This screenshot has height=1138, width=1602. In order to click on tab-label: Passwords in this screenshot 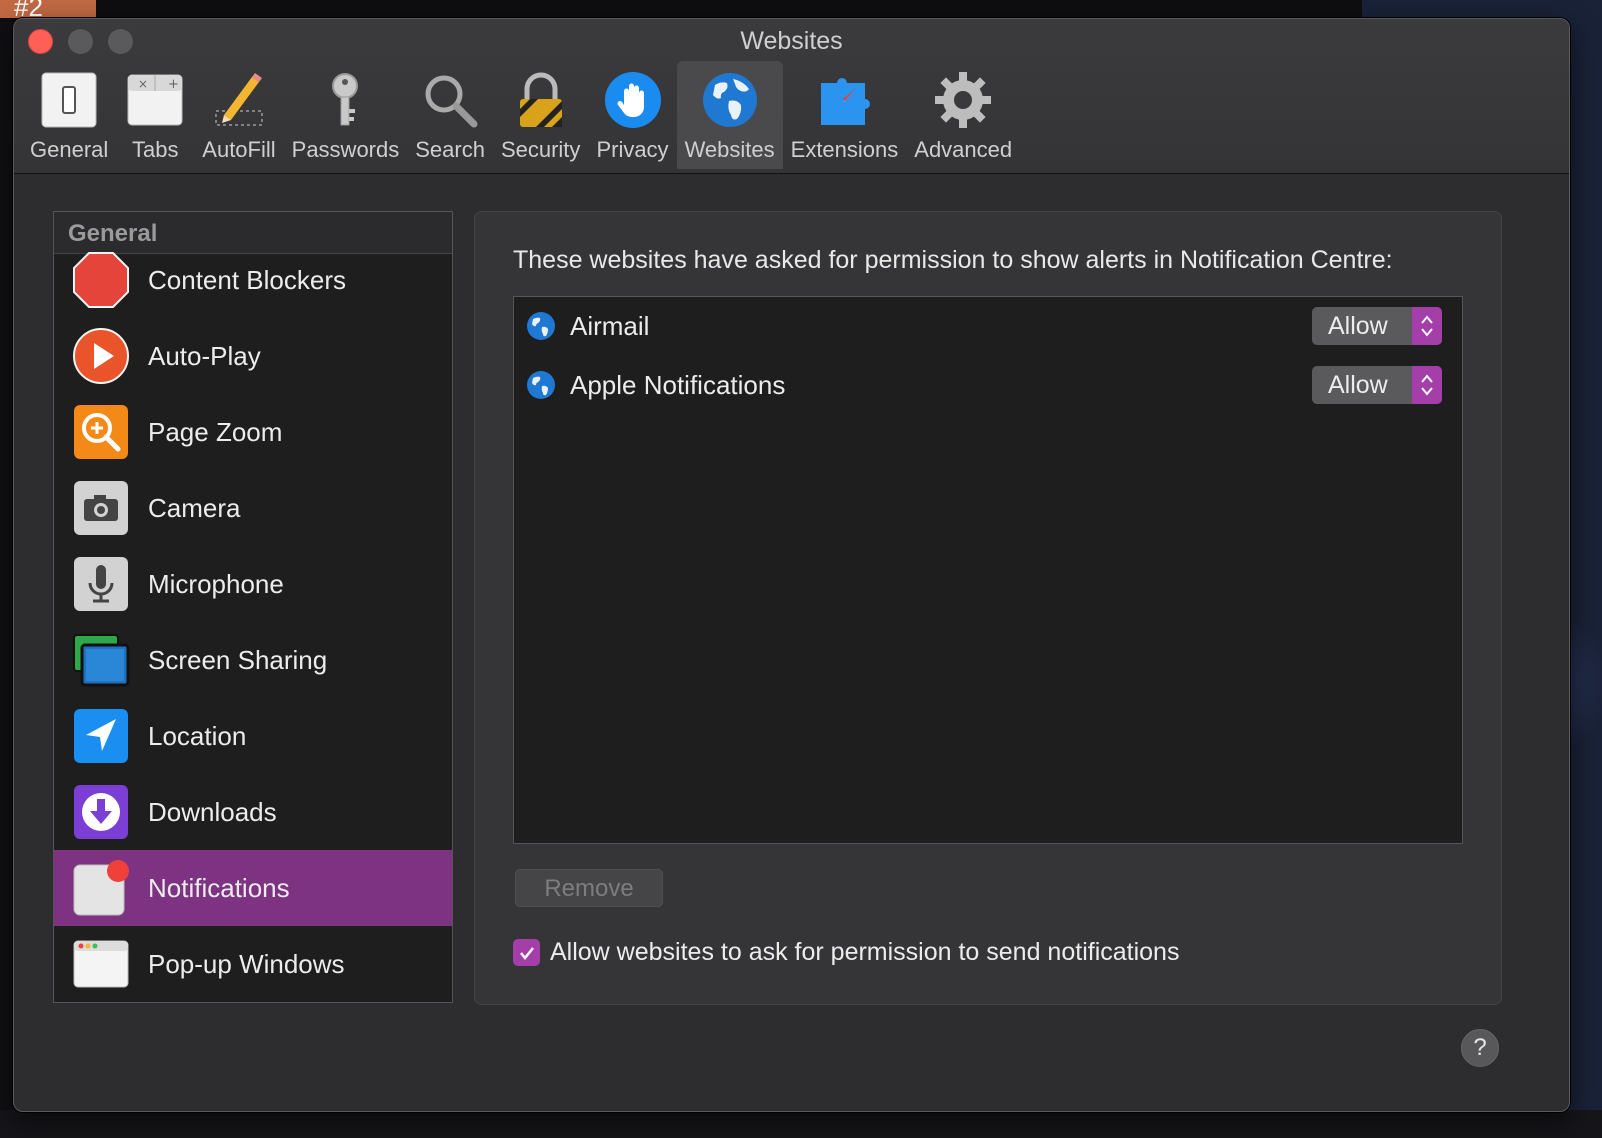, I will do `click(345, 149)`.